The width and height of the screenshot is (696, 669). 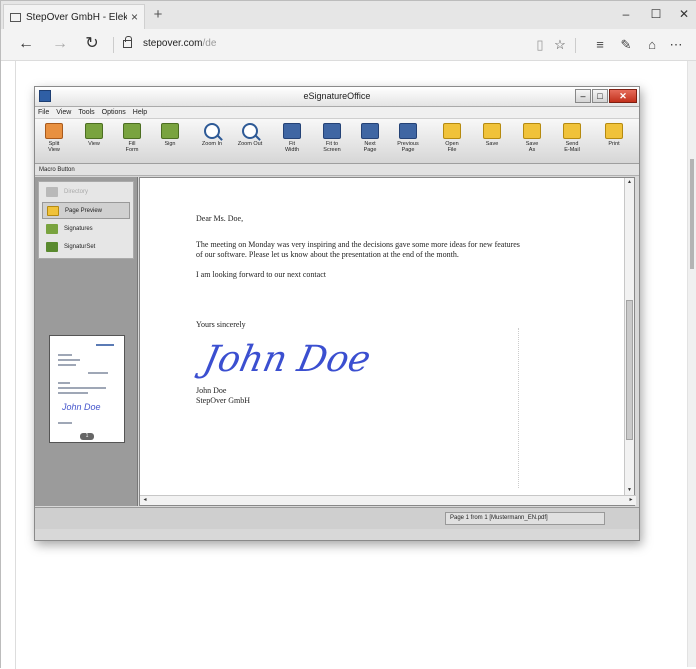 What do you see at coordinates (652, 44) in the screenshot?
I see `share-icon: ⌂` at bounding box center [652, 44].